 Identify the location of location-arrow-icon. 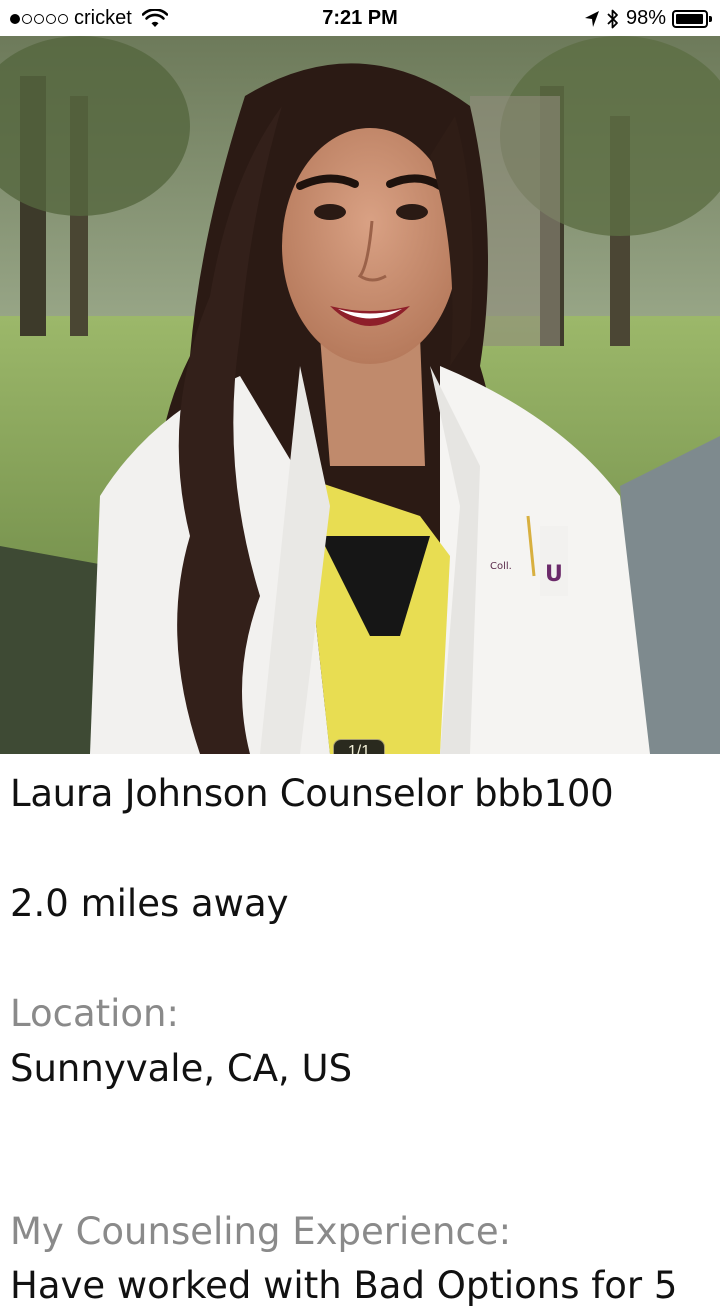
(591, 18).